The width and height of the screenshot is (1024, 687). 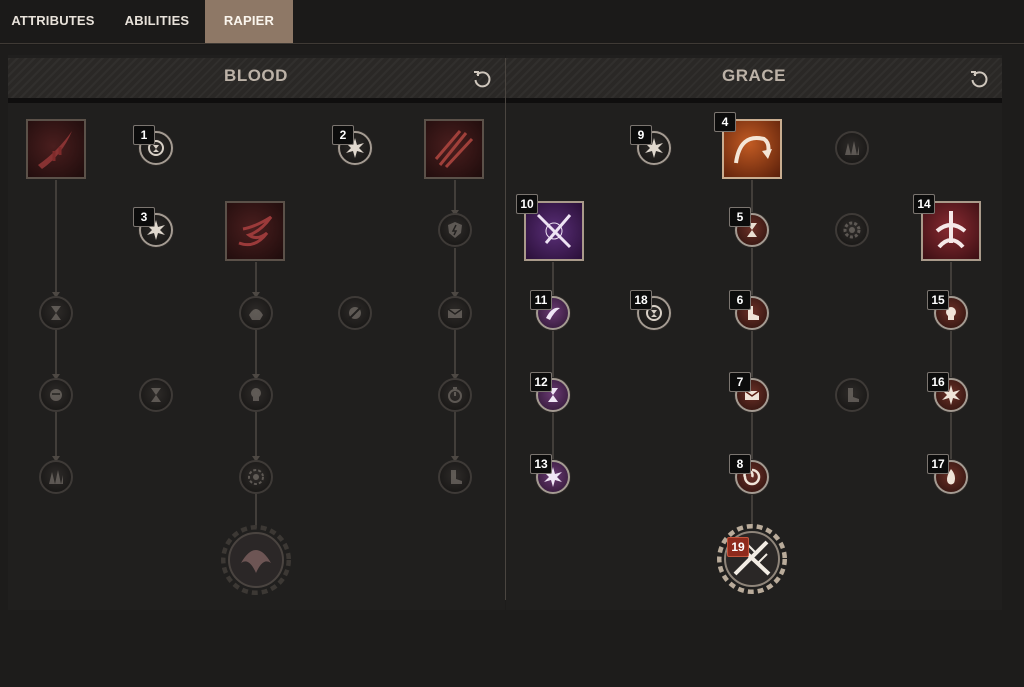 I want to click on rank-badge-capstone: 19, so click(x=738, y=547).